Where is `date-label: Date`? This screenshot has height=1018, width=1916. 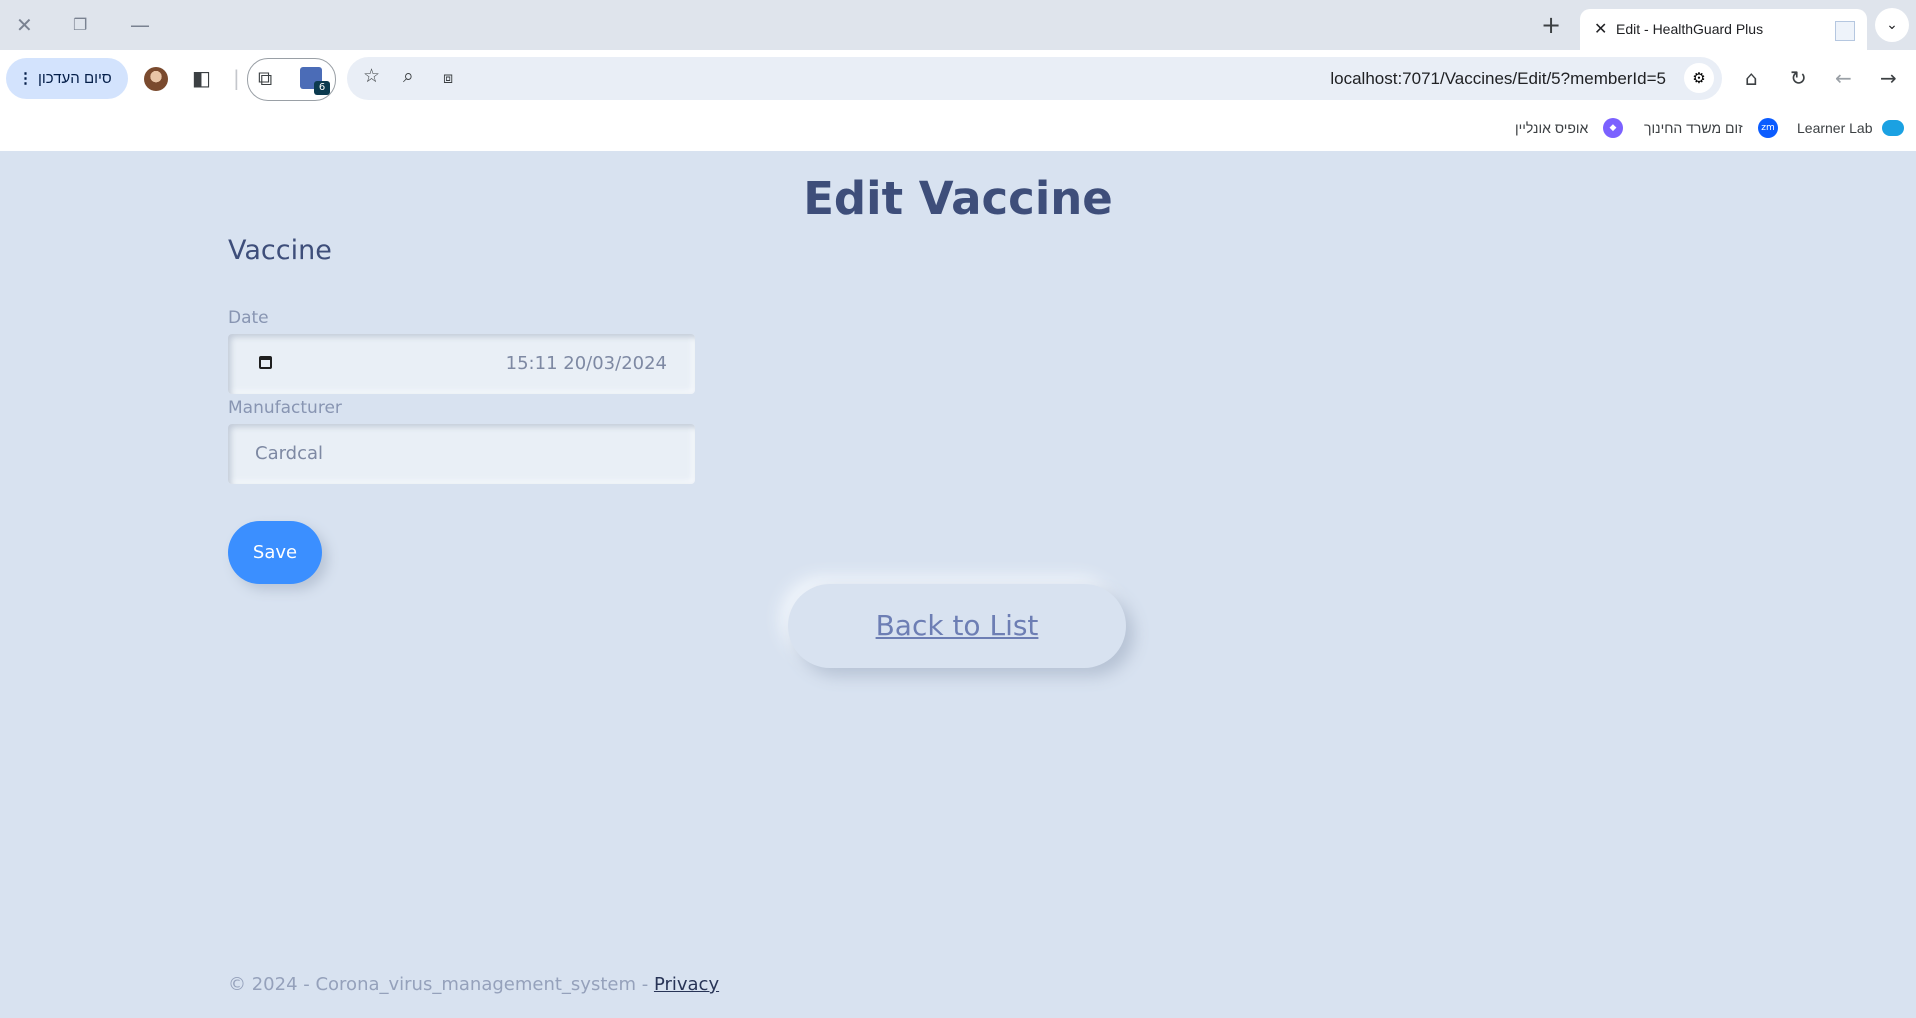
date-label: Date is located at coordinates (248, 318).